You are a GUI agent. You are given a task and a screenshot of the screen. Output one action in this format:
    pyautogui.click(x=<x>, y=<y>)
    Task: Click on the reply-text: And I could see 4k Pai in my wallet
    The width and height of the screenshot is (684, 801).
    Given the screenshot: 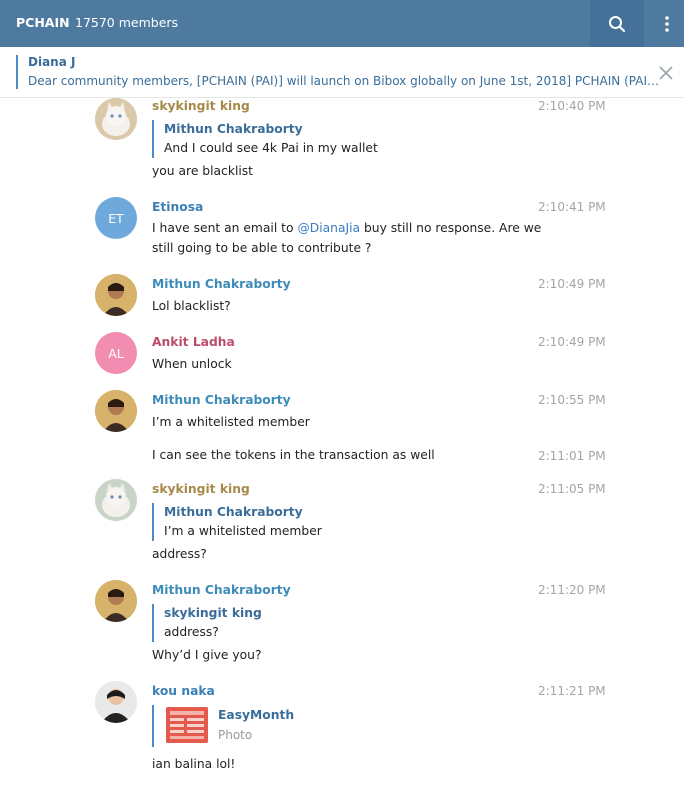 What is the action you would take?
    pyautogui.click(x=271, y=148)
    